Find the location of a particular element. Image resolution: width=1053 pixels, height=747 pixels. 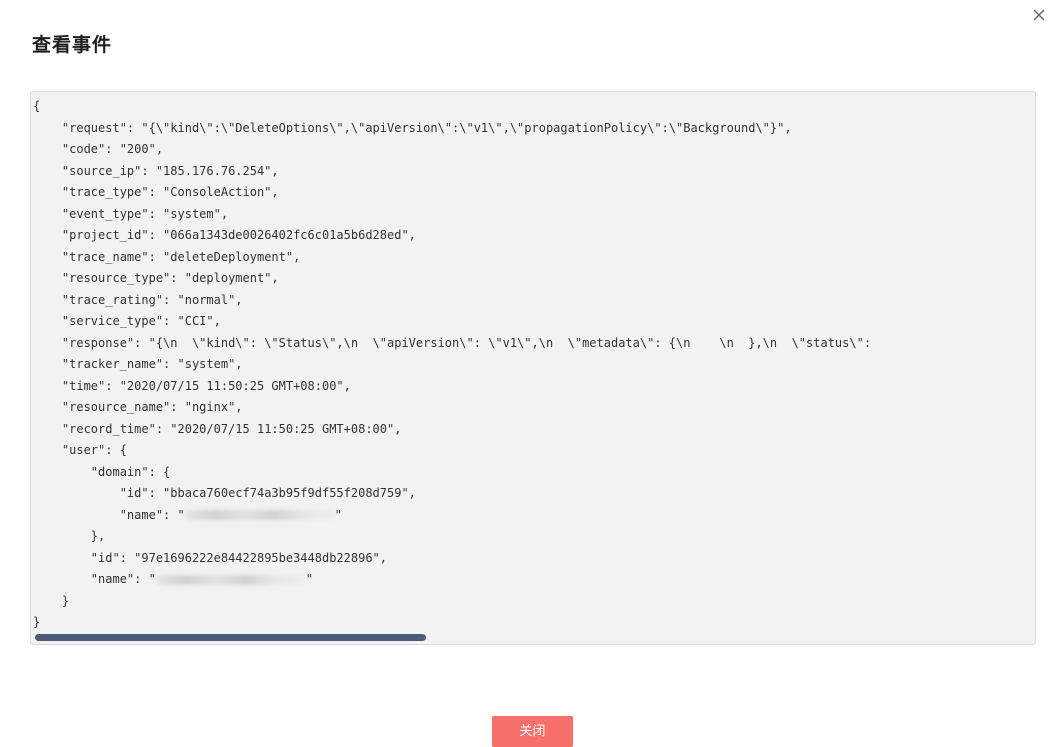

close-button: 关闭 is located at coordinates (532, 731).